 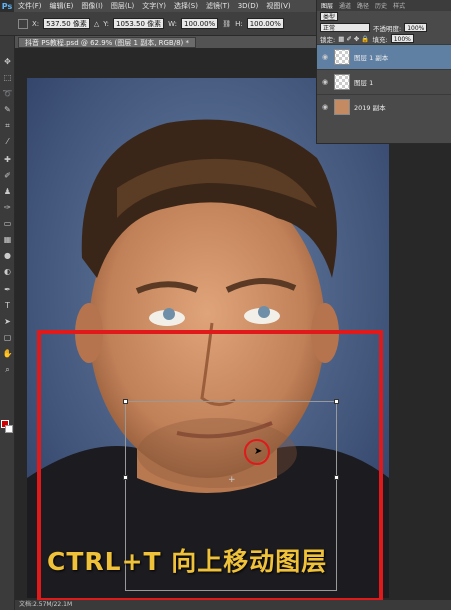 I want to click on menu-select: 选择(S), so click(x=186, y=6).